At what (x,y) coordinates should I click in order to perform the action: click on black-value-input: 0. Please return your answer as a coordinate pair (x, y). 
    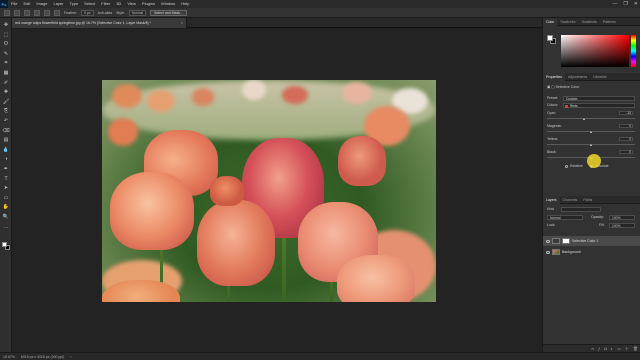
    Looking at the image, I should click on (626, 152).